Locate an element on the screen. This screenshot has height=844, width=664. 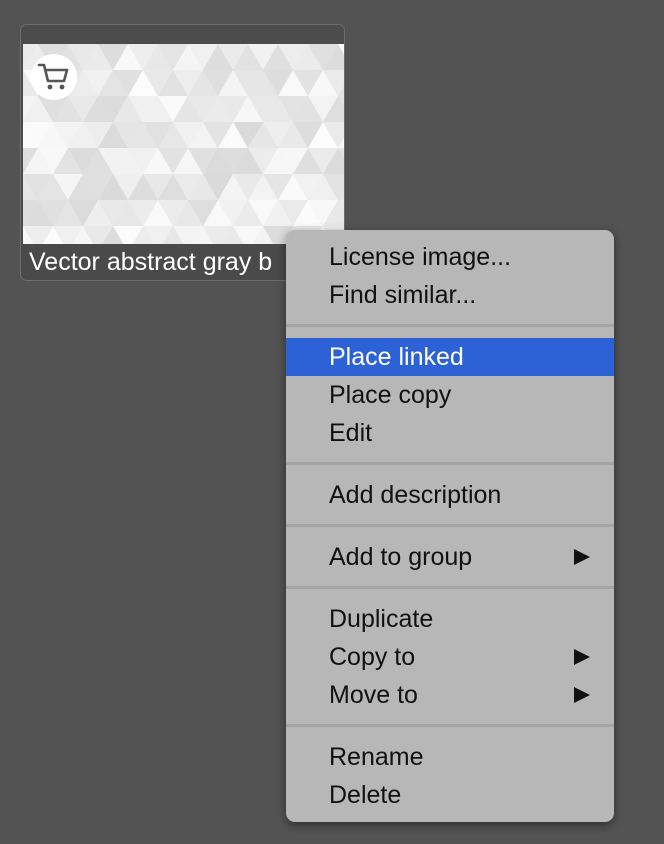
menu-item-label: Place linked is located at coordinates (396, 357).